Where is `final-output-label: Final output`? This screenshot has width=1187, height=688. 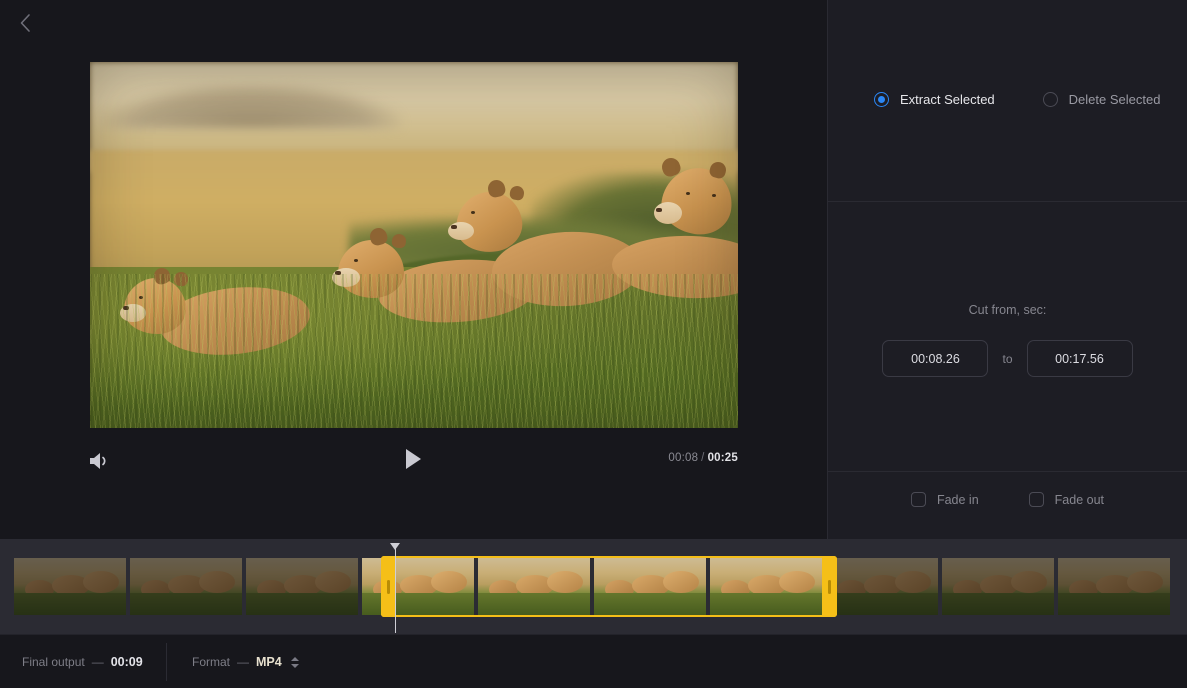 final-output-label: Final output is located at coordinates (53, 662).